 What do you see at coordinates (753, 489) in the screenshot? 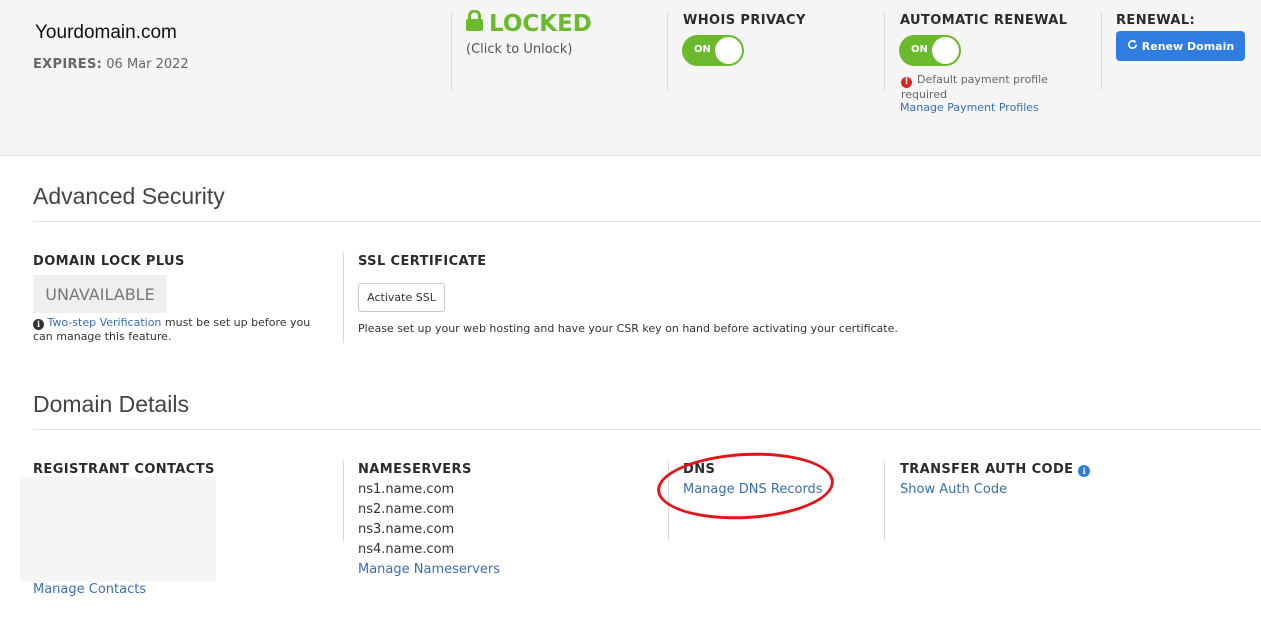
I see `manage-dns-records-link: Manage DNS Records` at bounding box center [753, 489].